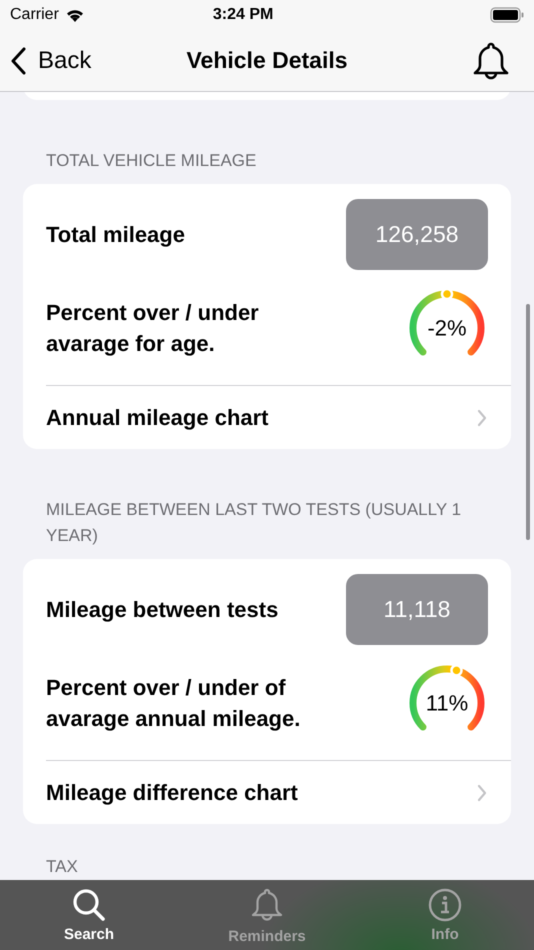 The width and height of the screenshot is (534, 950). What do you see at coordinates (162, 610) in the screenshot?
I see `row-label: Mileage between tests` at bounding box center [162, 610].